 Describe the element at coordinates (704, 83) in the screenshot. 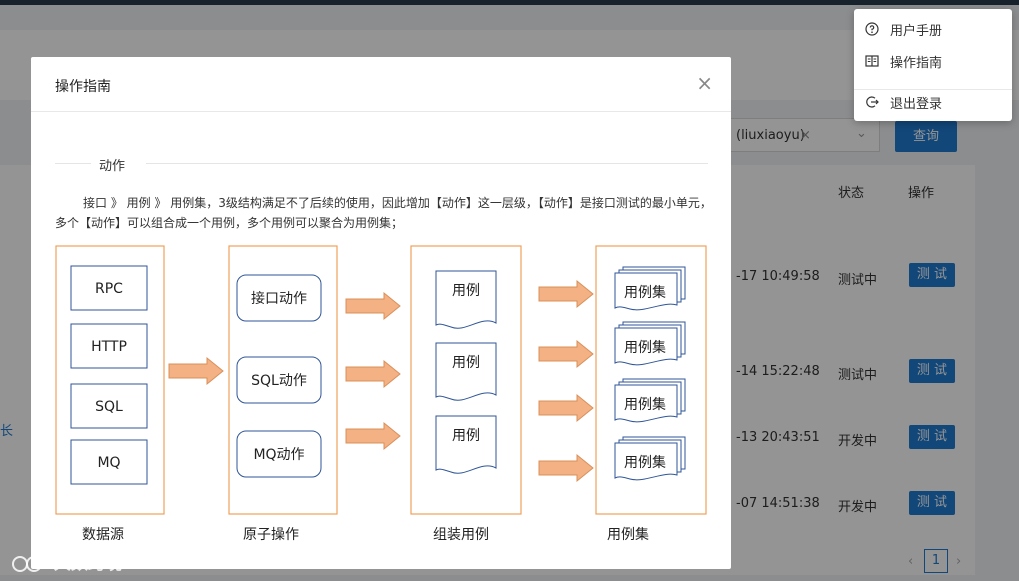

I see `close-icon: ×` at that location.